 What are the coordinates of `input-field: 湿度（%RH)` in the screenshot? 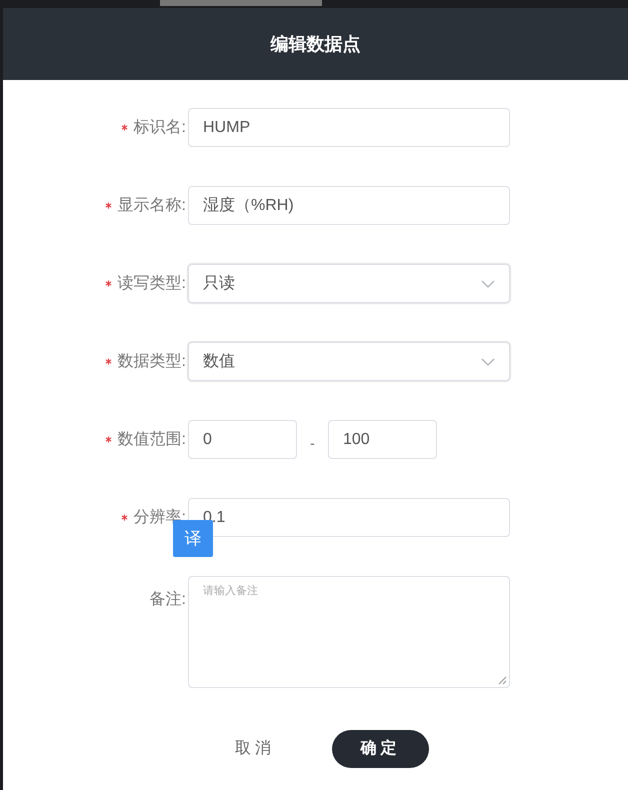 It's located at (349, 205).